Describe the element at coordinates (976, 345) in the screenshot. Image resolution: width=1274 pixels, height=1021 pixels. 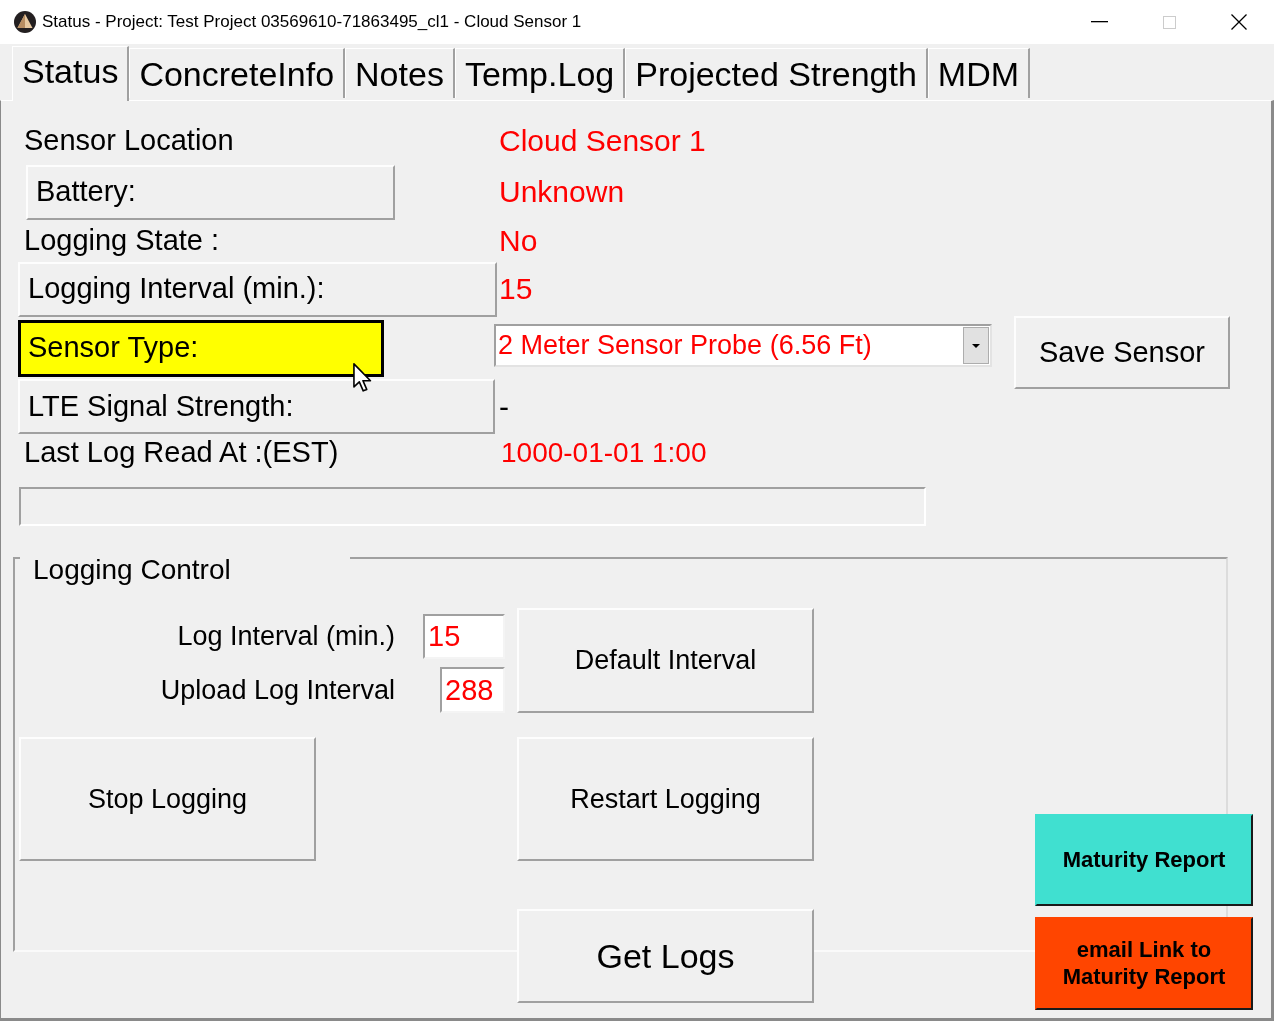
I see `caret-down-icon` at that location.